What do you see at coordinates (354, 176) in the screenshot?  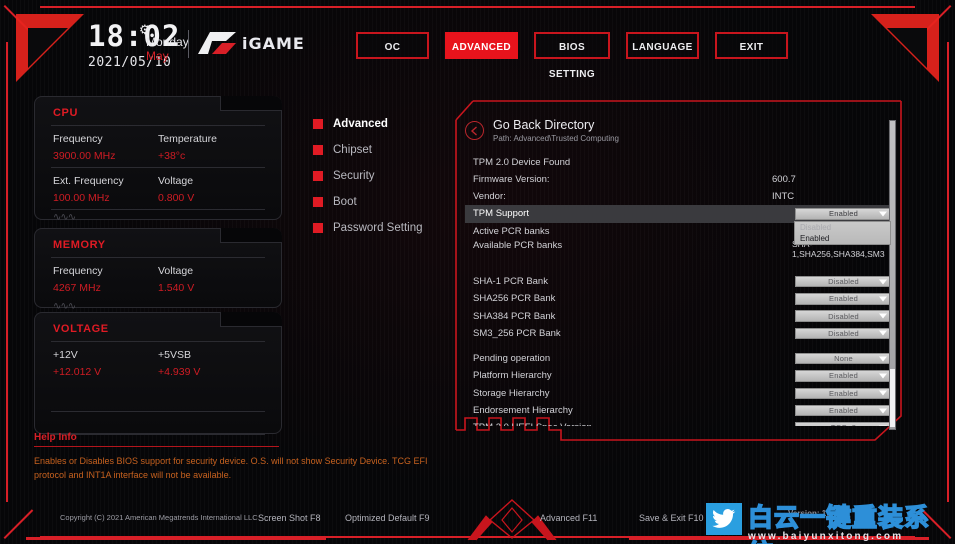 I see `menu-item-label: Security` at bounding box center [354, 176].